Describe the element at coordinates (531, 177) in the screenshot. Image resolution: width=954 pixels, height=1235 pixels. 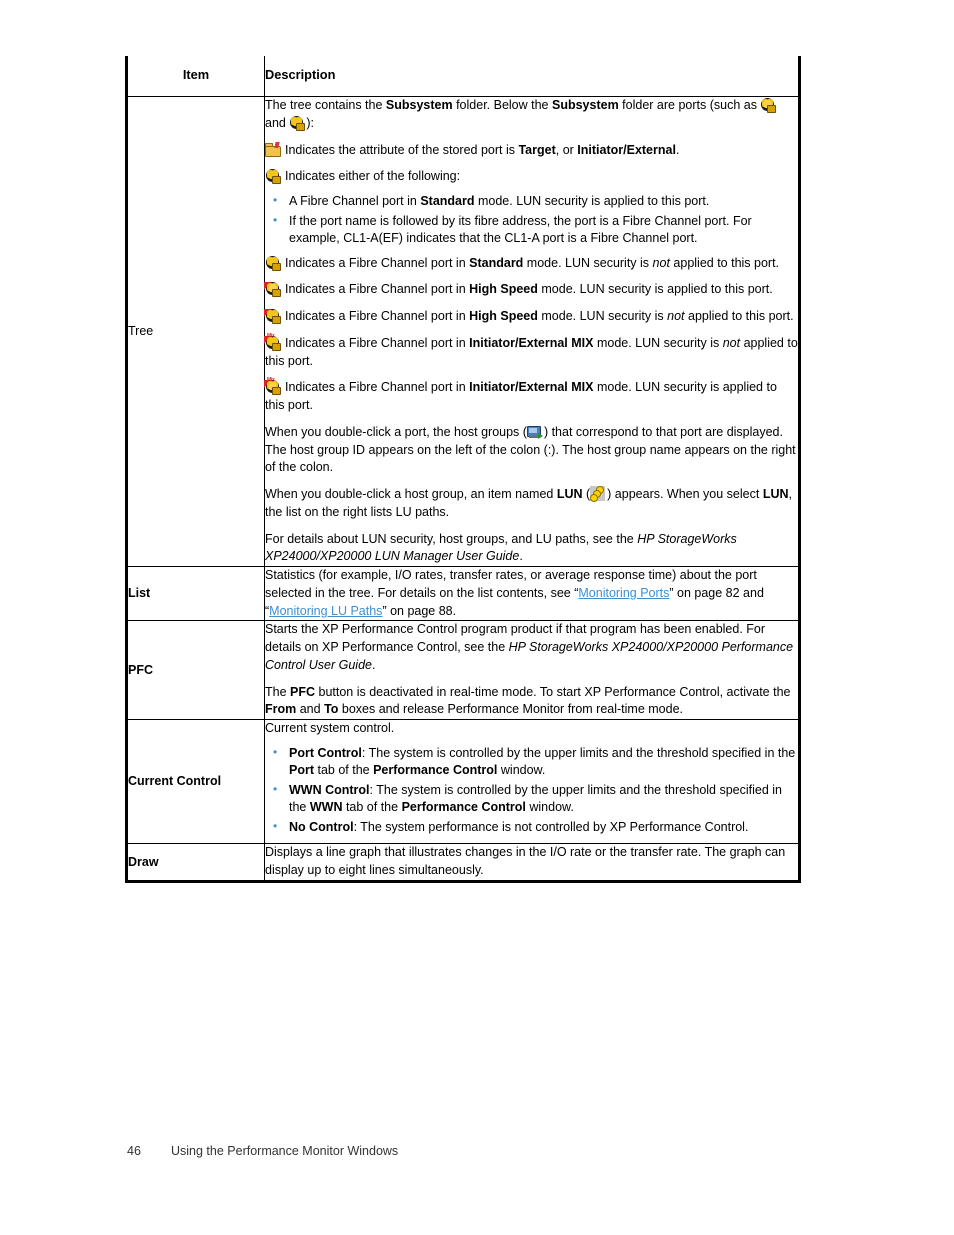
I see `tree-either-paragraph: Indicates either of the following:` at that location.